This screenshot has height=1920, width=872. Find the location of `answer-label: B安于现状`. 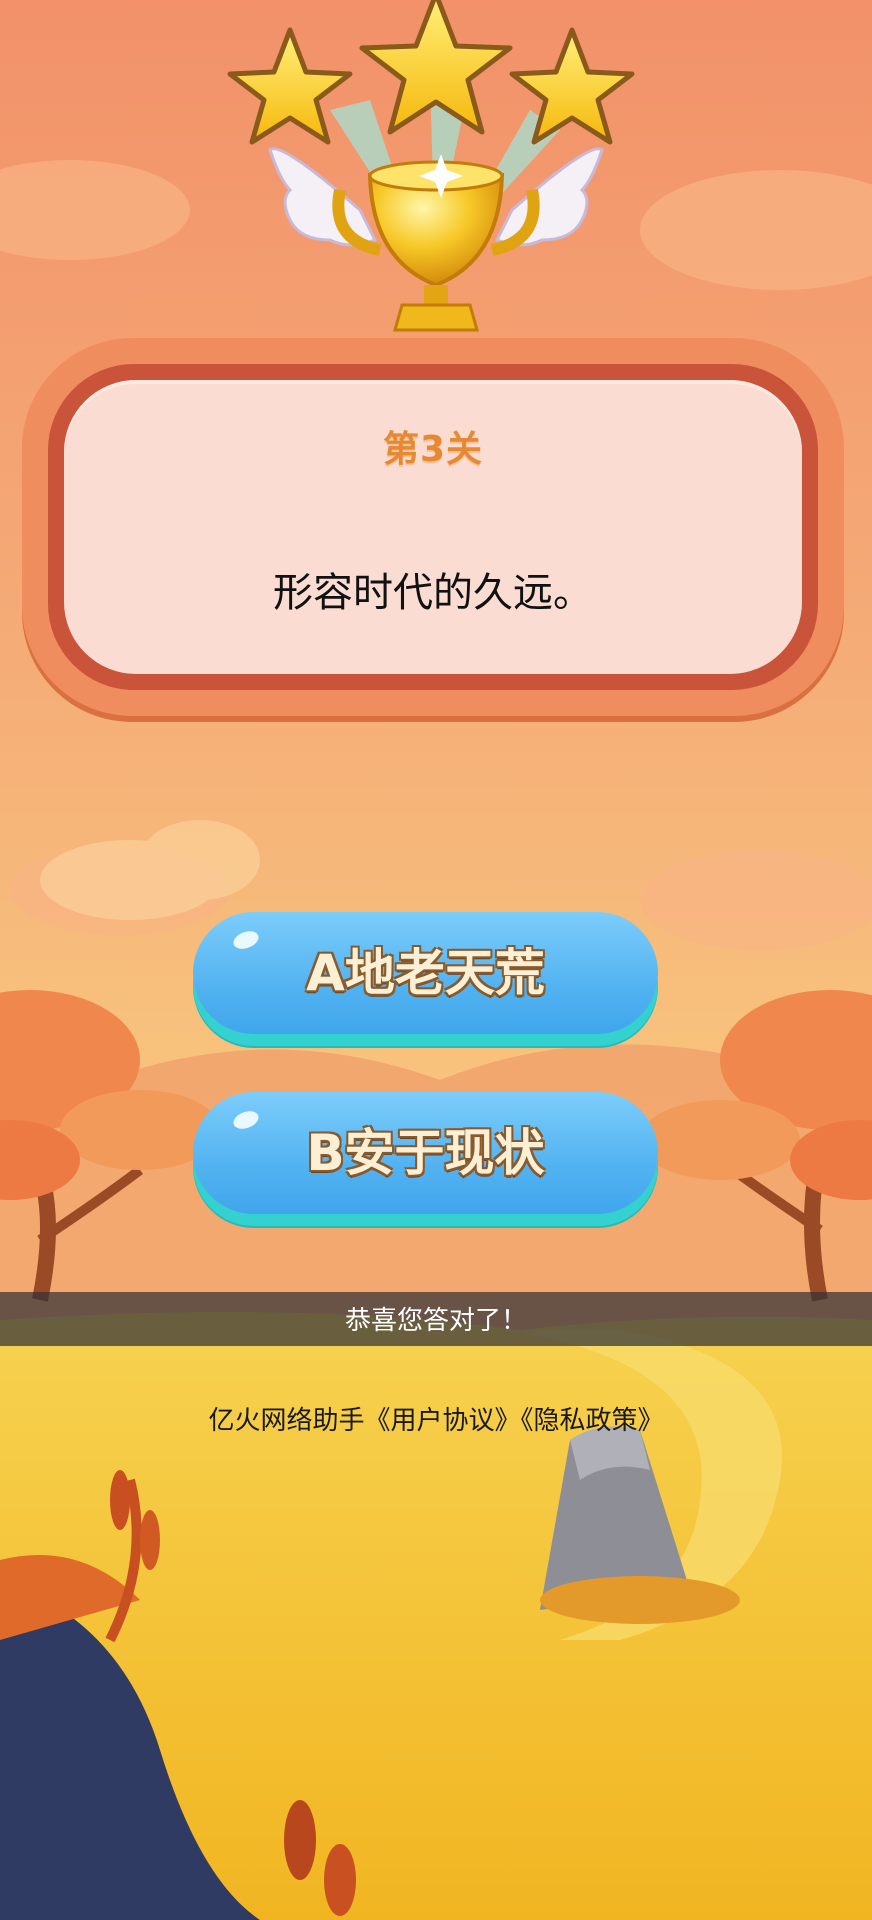

answer-label: B安于现状 is located at coordinates (425, 1153).